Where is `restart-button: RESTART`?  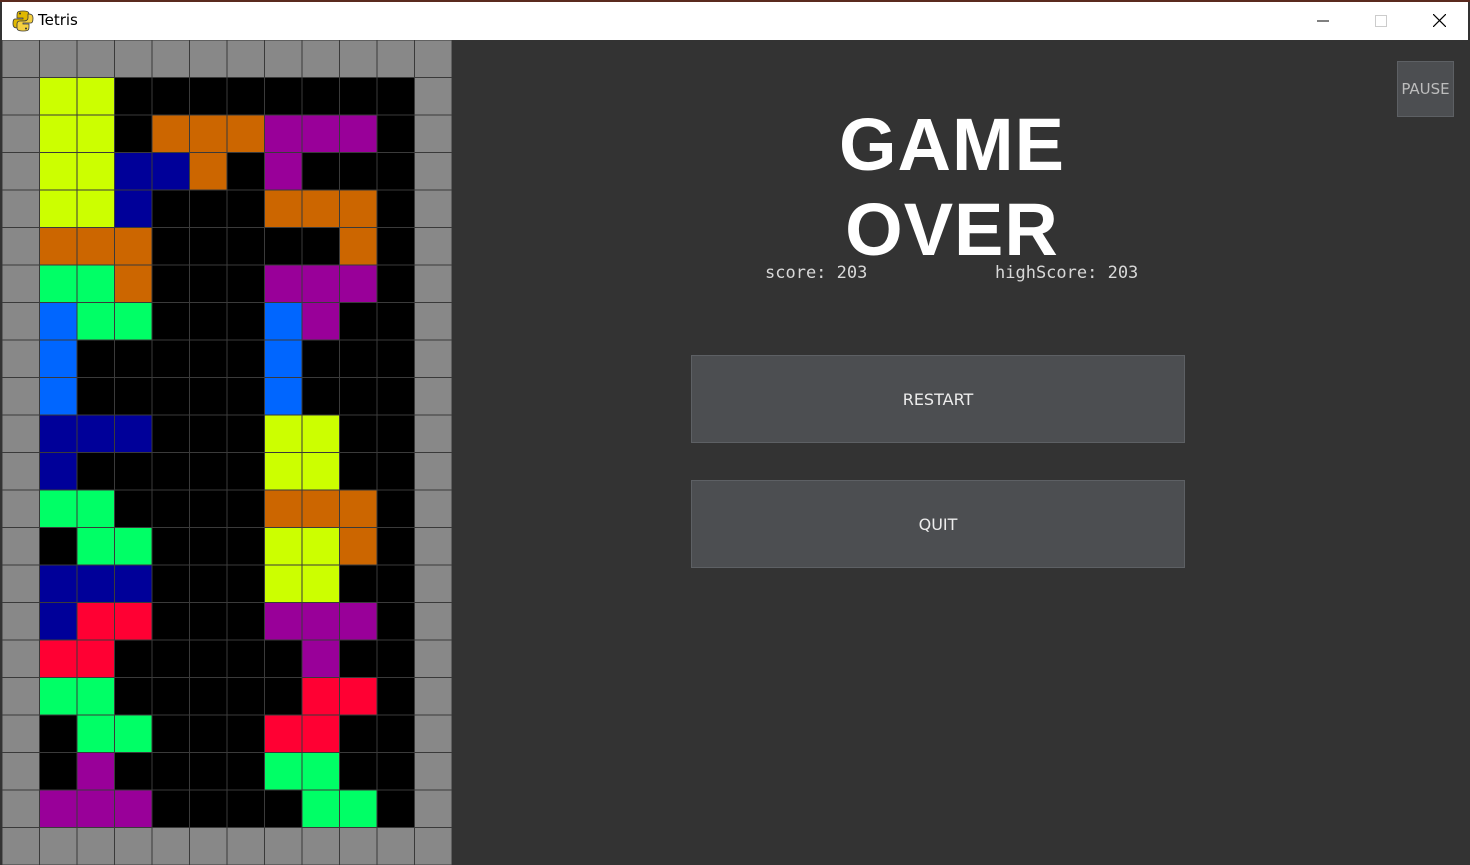 restart-button: RESTART is located at coordinates (938, 399).